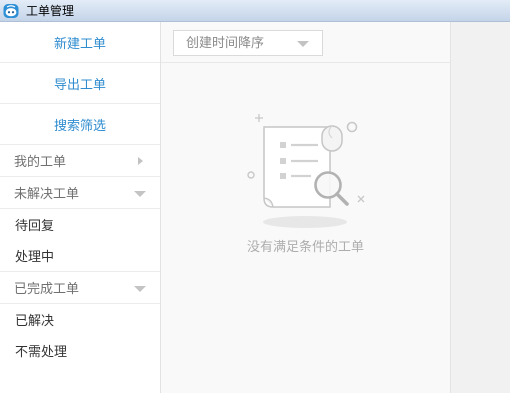  What do you see at coordinates (50, 11) in the screenshot?
I see `window-title: 工单管理` at bounding box center [50, 11].